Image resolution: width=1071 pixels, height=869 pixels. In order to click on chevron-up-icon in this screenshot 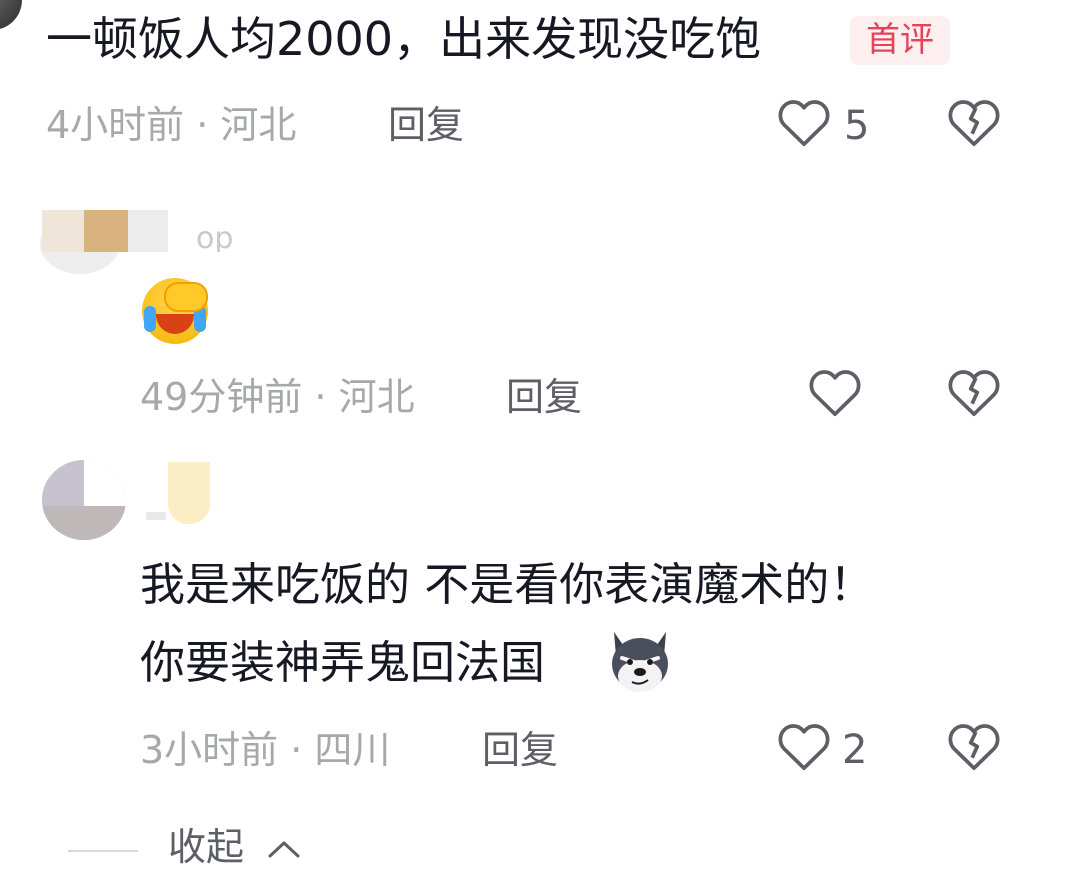, I will do `click(284, 848)`.